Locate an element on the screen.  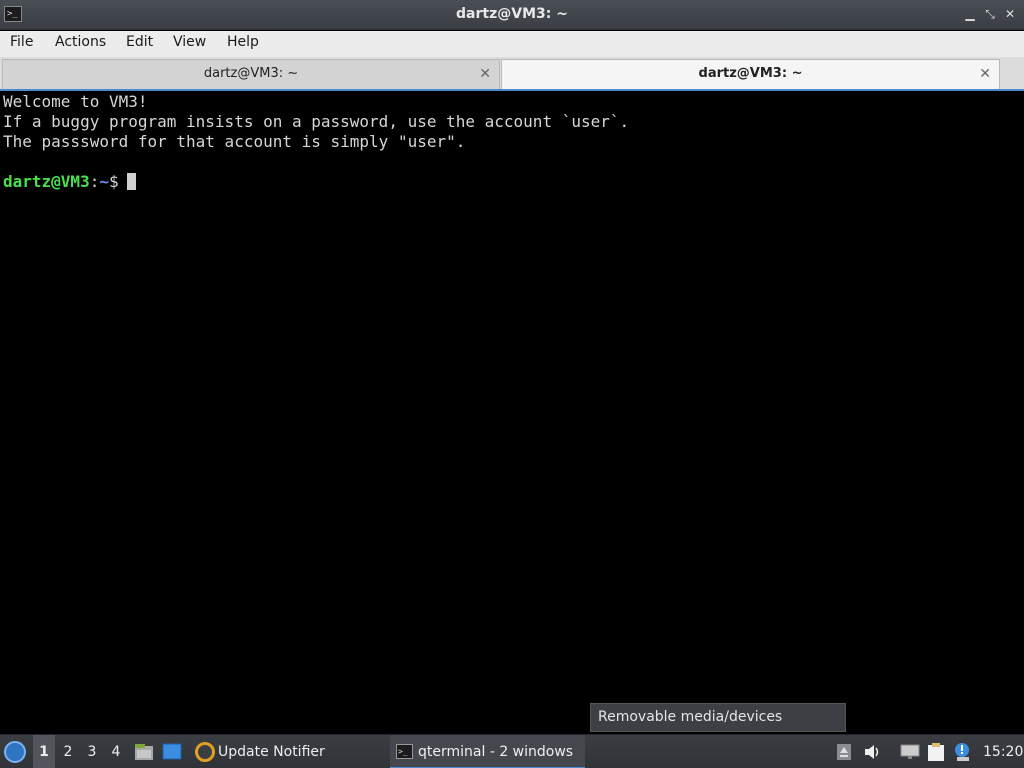
desktop-4: 4 is located at coordinates (116, 751).